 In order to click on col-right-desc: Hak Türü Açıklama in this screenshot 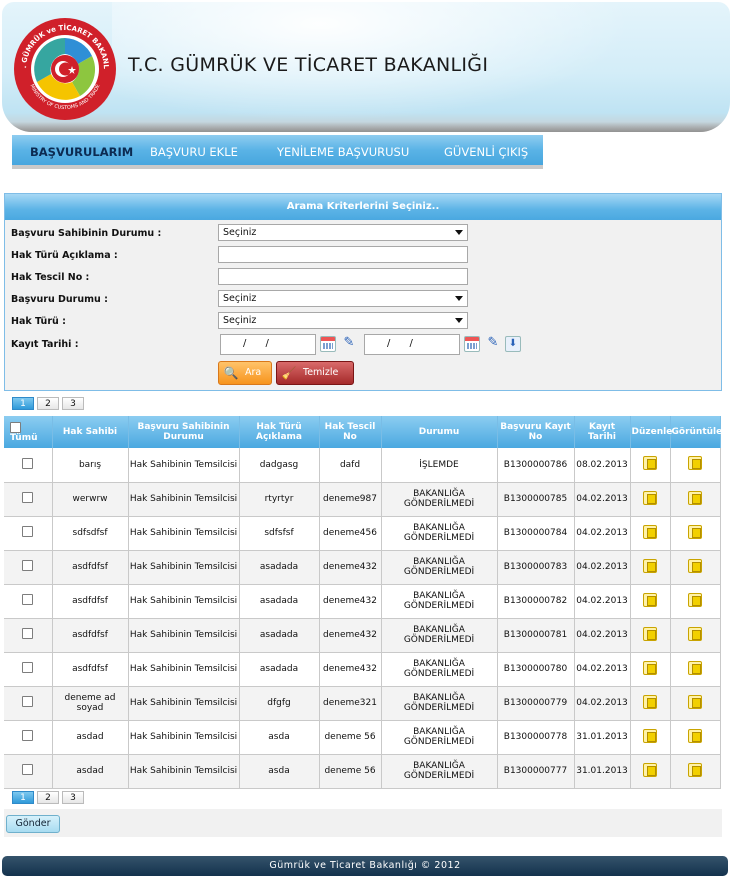, I will do `click(279, 432)`.